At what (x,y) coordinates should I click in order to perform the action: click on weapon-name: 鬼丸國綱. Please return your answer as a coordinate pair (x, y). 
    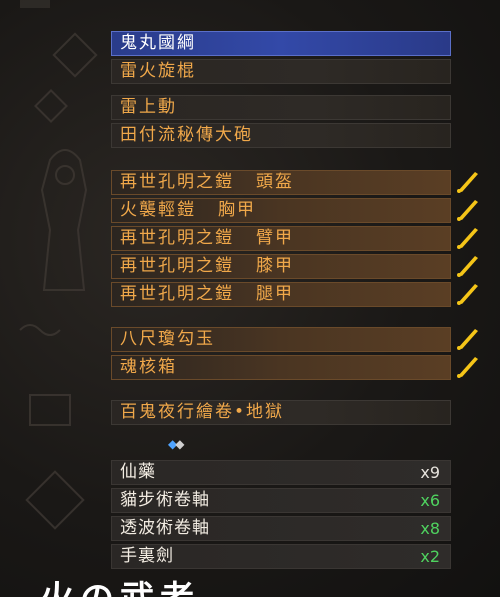
    Looking at the image, I should click on (158, 43).